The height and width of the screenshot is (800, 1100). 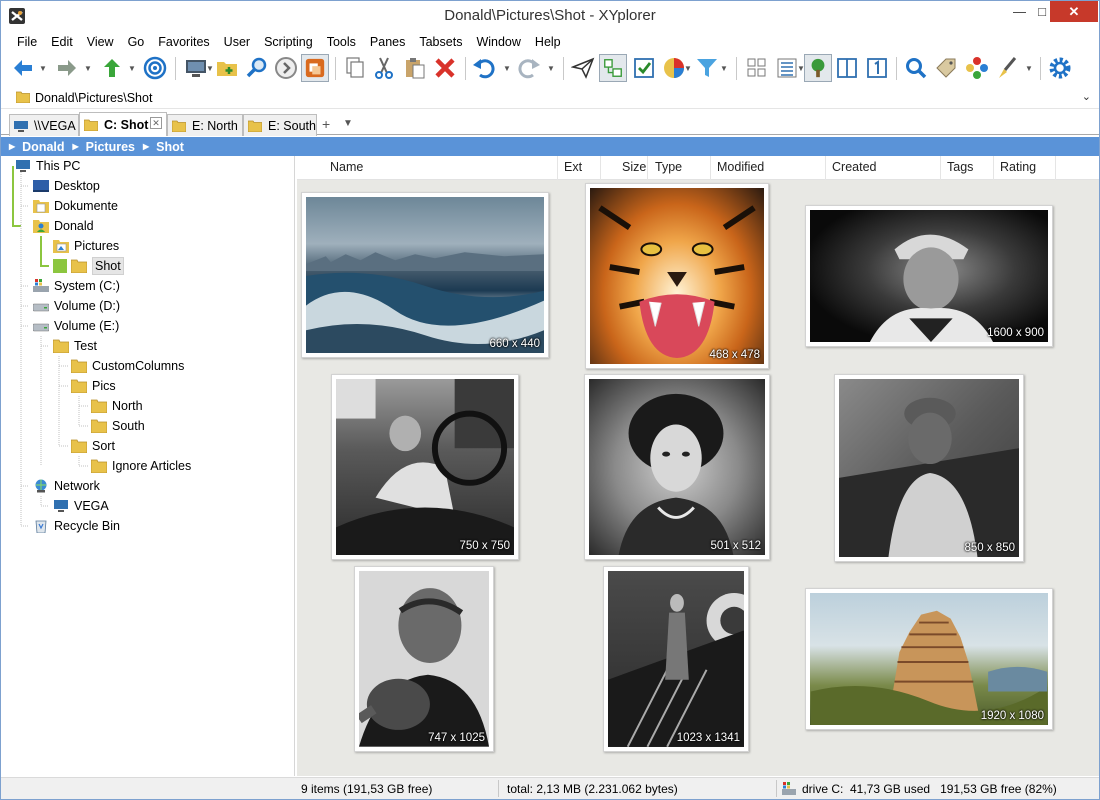 What do you see at coordinates (341, 42) in the screenshot?
I see `menu-tools: Tools` at bounding box center [341, 42].